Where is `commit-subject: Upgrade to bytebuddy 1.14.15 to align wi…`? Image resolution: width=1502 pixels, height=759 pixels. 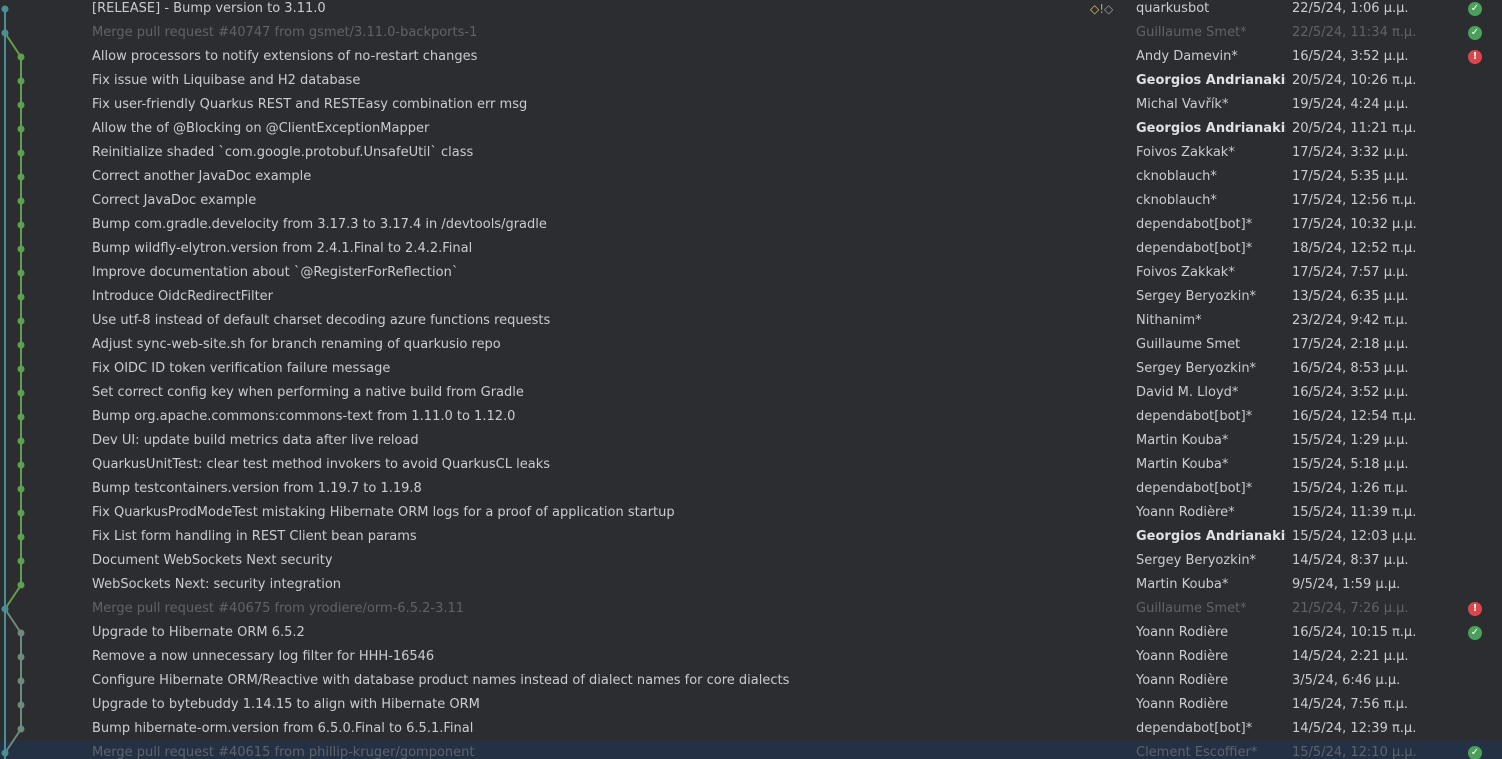
commit-subject: Upgrade to bytebuddy 1.14.15 to align wi… is located at coordinates (286, 704).